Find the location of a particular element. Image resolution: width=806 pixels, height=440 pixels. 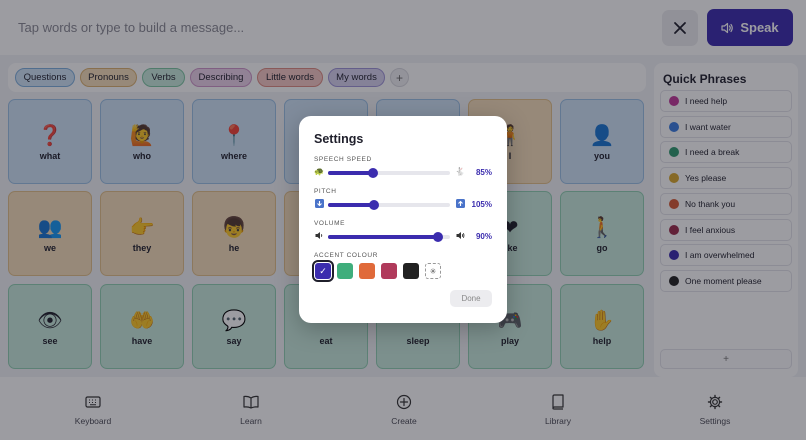

accent-swatch: ✓ is located at coordinates (323, 271).